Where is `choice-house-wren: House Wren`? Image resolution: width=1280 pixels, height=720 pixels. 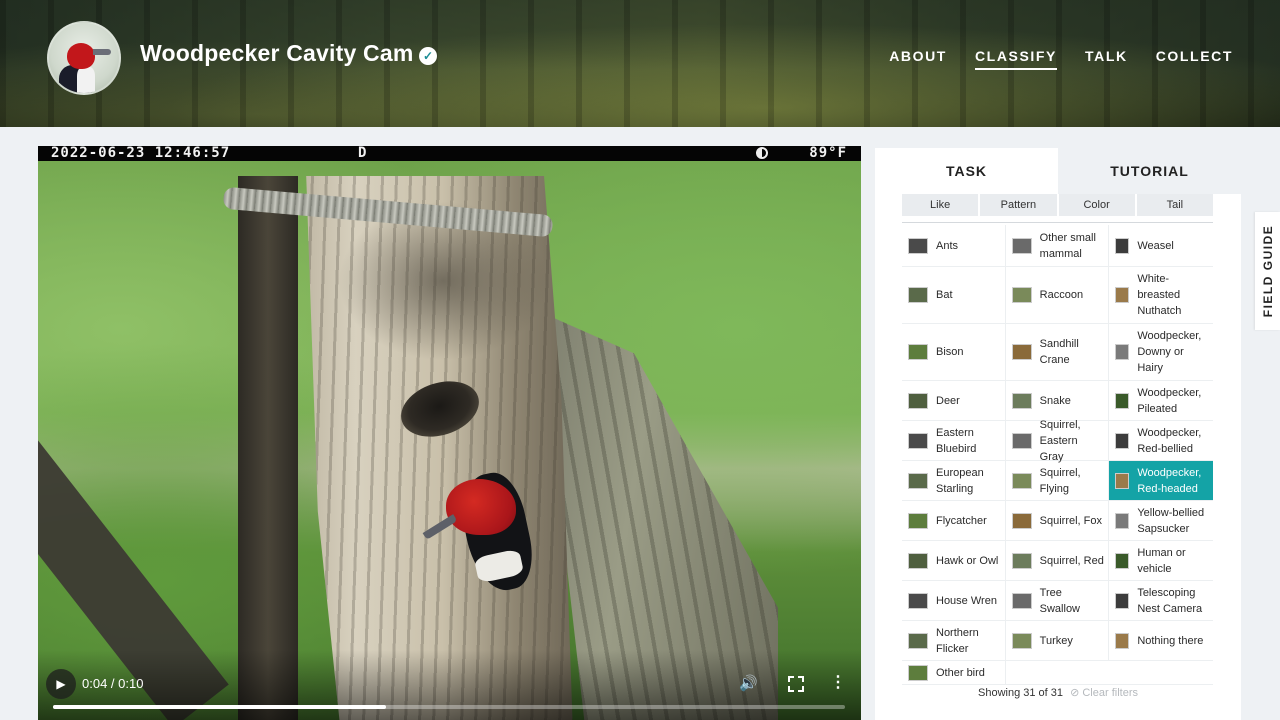
choice-house-wren: House Wren is located at coordinates (954, 600).